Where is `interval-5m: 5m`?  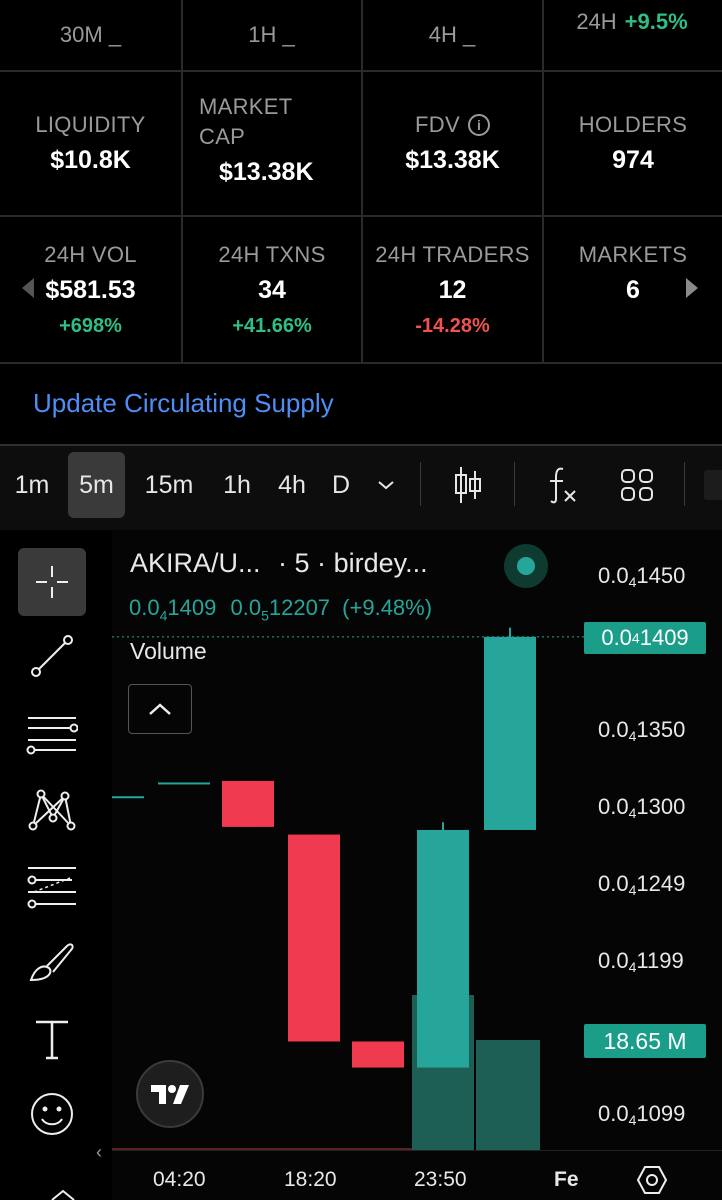
interval-5m: 5m is located at coordinates (96, 485).